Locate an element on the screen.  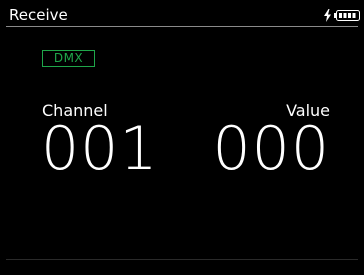
bolt-icon is located at coordinates (327, 15).